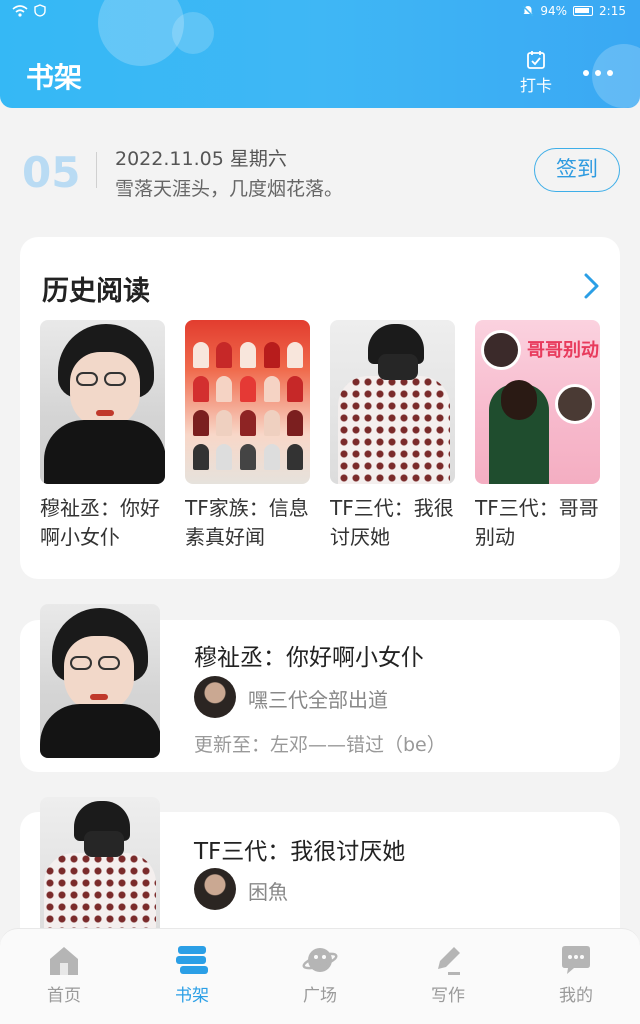 This screenshot has width=640, height=1024. Describe the element at coordinates (563, 350) in the screenshot. I see `cover-title: 哥哥别动` at that location.